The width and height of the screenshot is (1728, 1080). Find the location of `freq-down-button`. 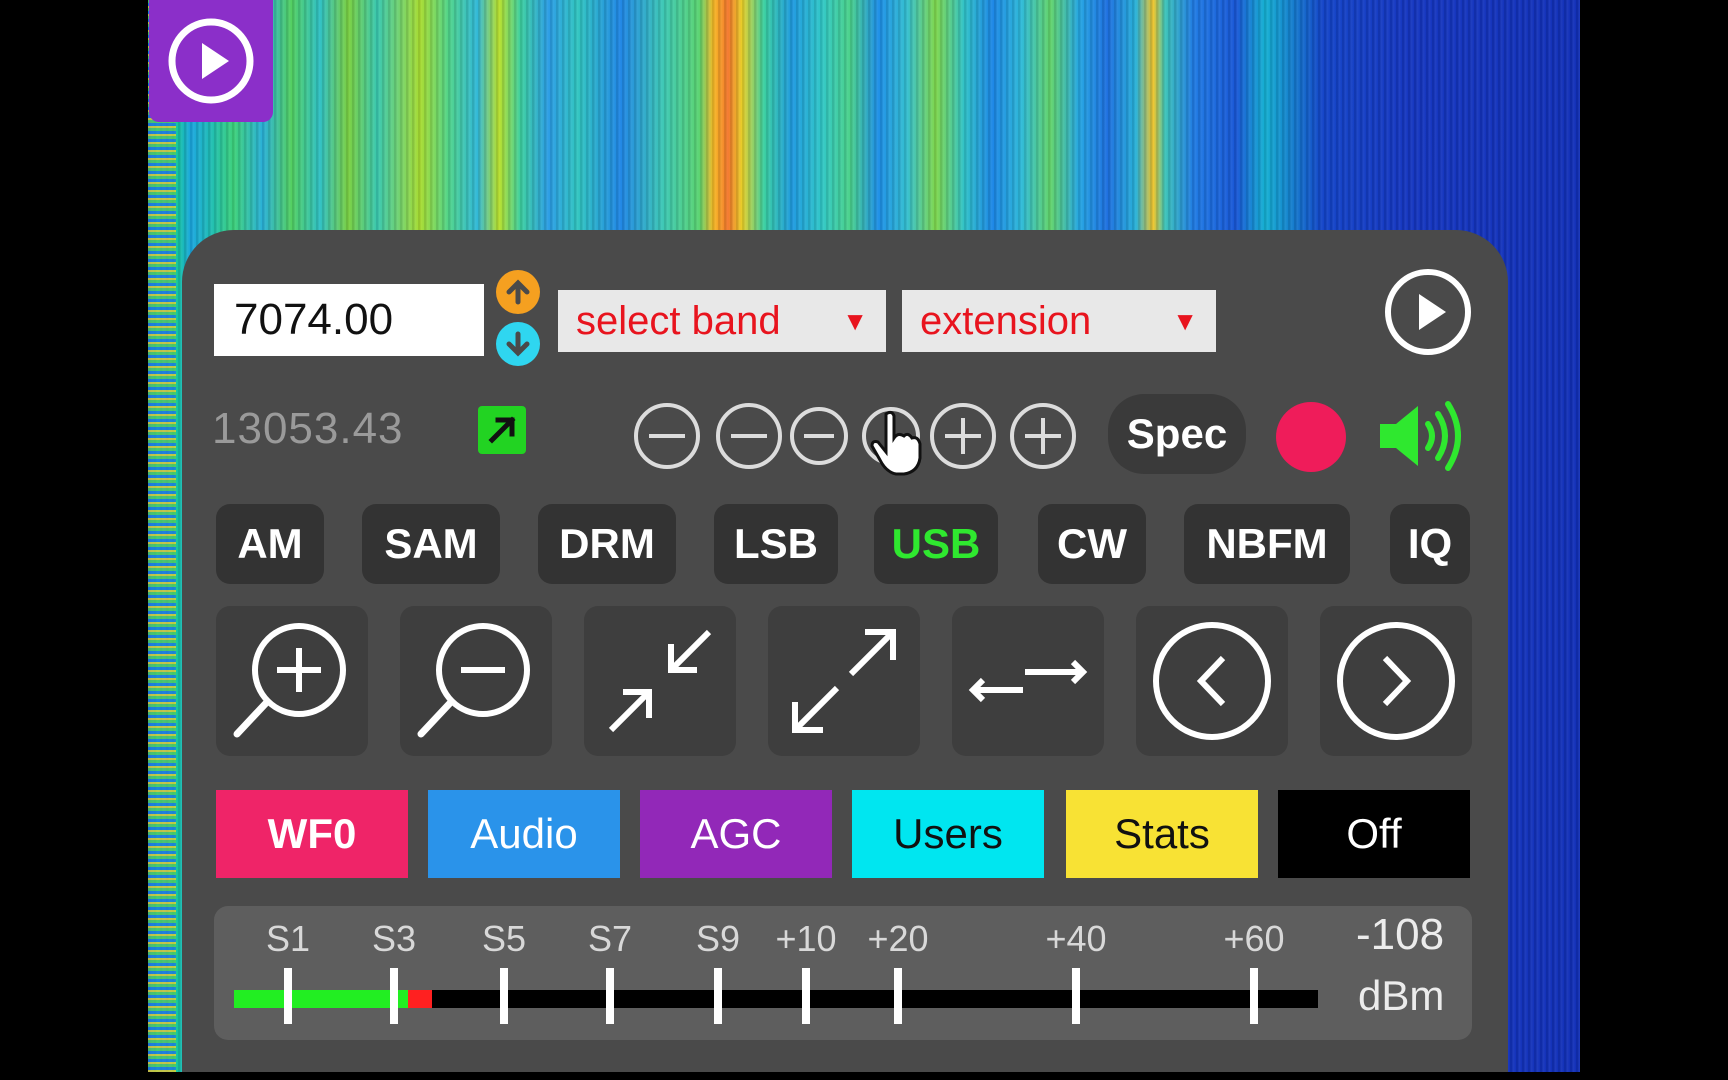

freq-down-button is located at coordinates (518, 344).